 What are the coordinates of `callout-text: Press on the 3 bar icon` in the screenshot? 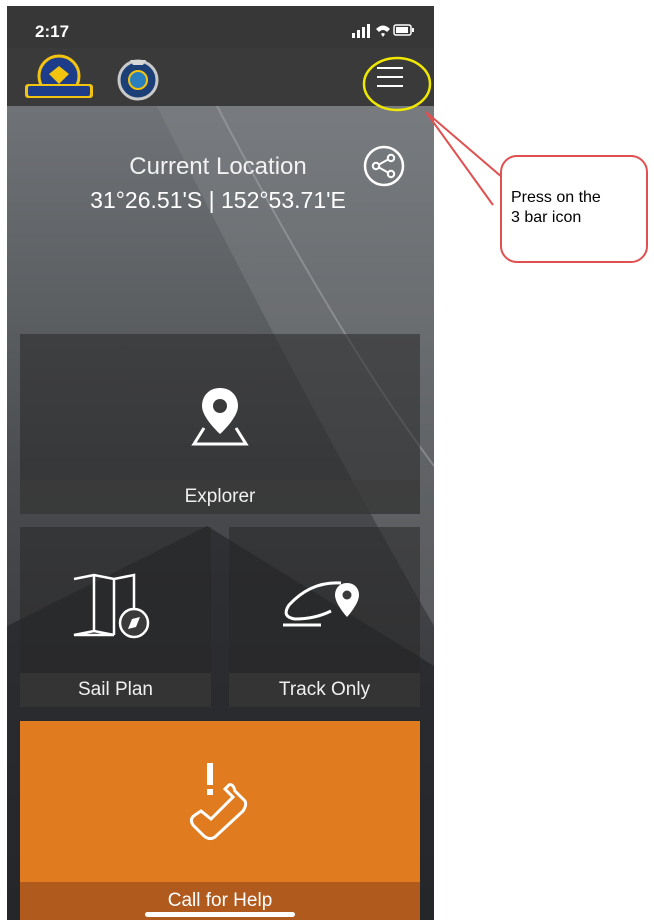 It's located at (576, 208).